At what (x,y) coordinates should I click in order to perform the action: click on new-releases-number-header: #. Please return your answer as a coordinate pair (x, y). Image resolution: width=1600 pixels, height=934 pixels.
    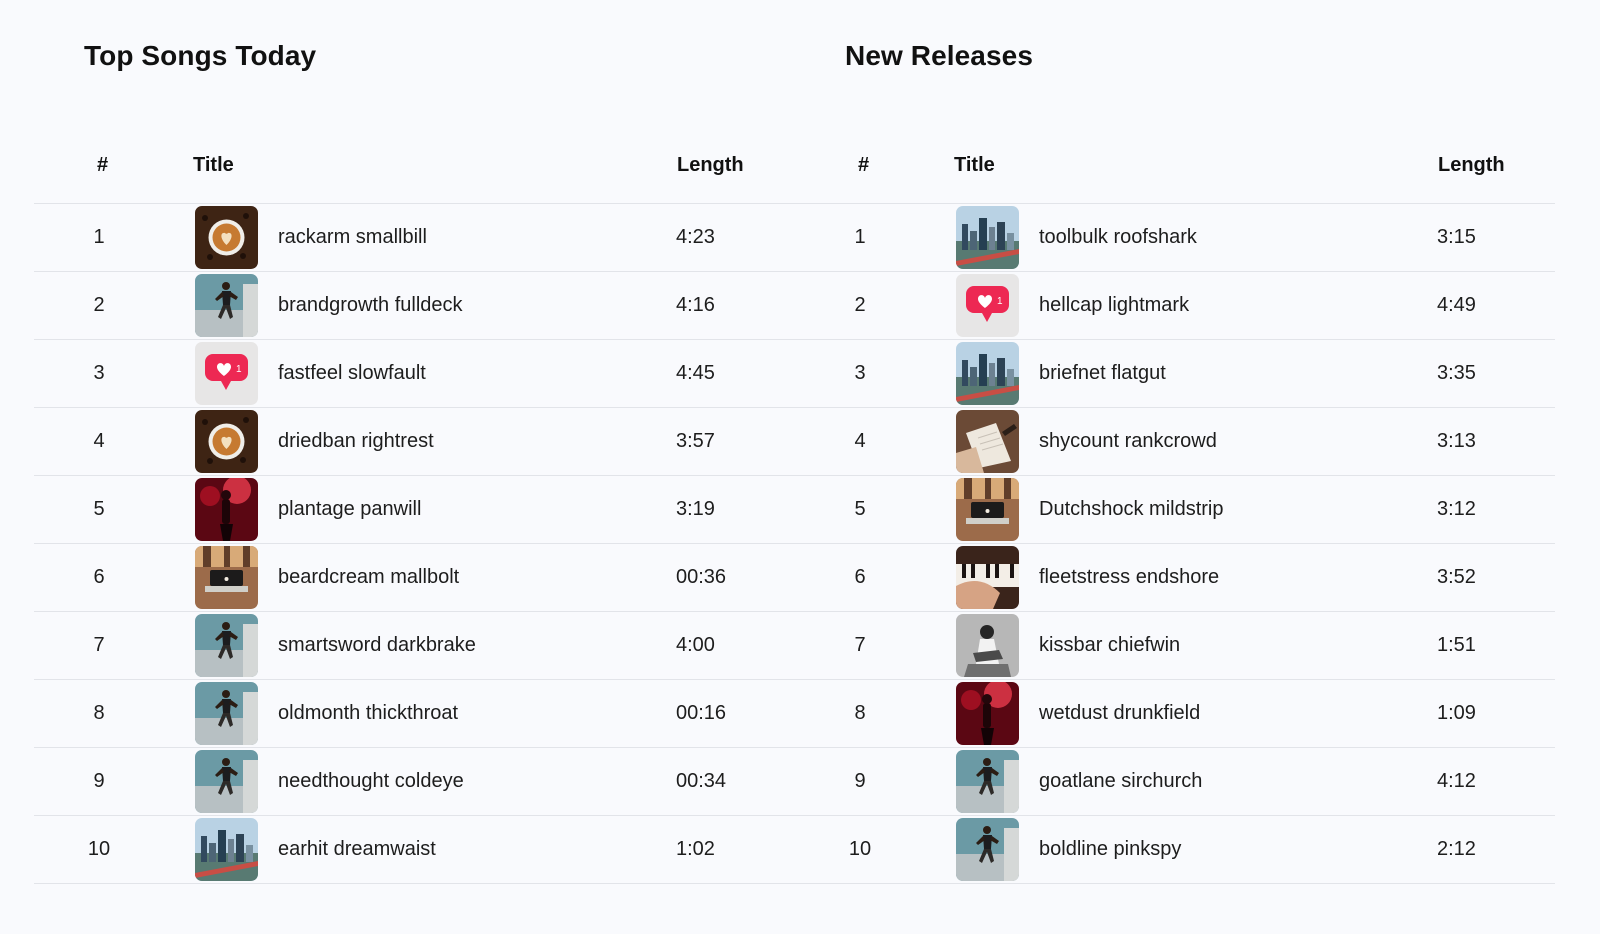
    Looking at the image, I should click on (864, 165).